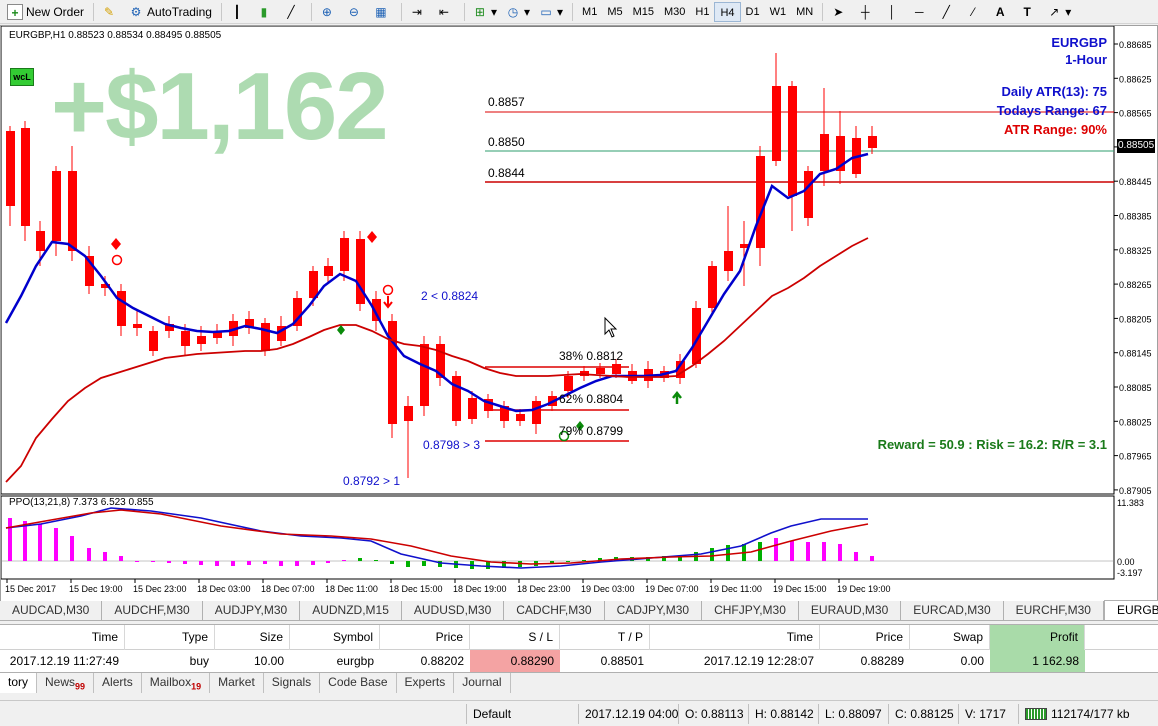 Image resolution: width=1158 pixels, height=726 pixels. Describe the element at coordinates (554, 610) in the screenshot. I see `symbol-tab-cadchf-m30: CADCHF,M30` at that location.